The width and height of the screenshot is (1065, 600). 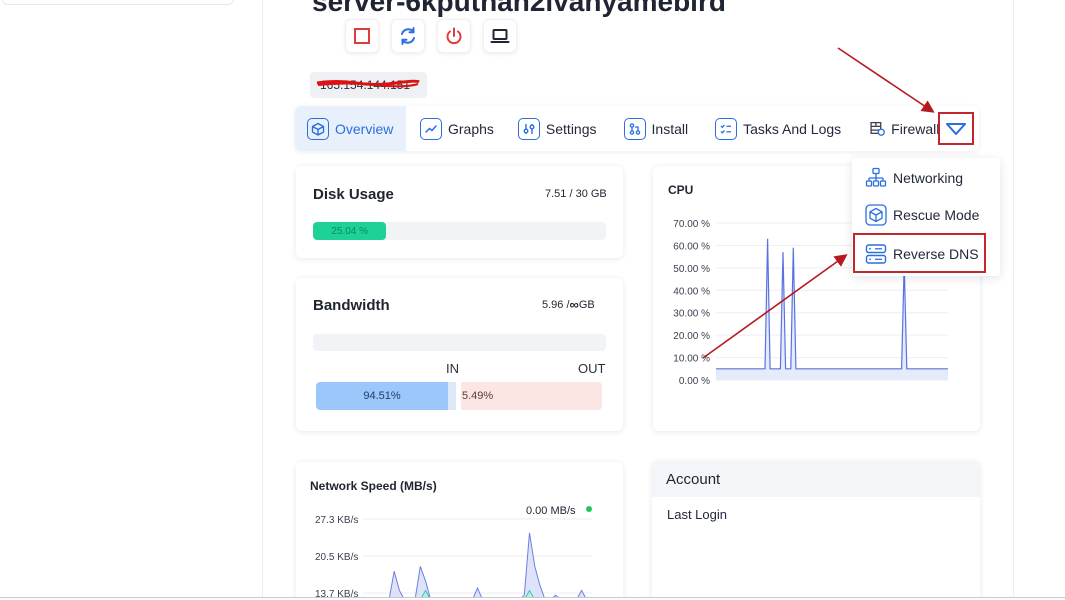 What do you see at coordinates (886, 80) in the screenshot?
I see `arrow-to-more-button` at bounding box center [886, 80].